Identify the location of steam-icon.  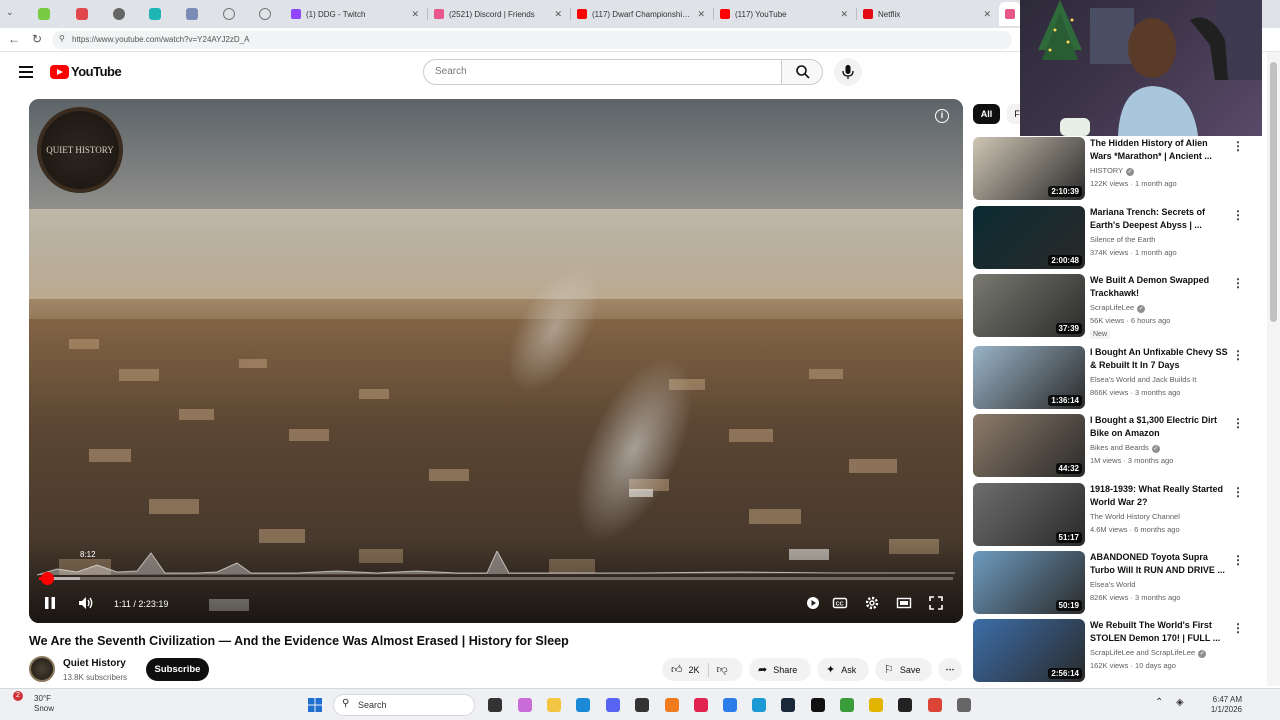
(788, 705).